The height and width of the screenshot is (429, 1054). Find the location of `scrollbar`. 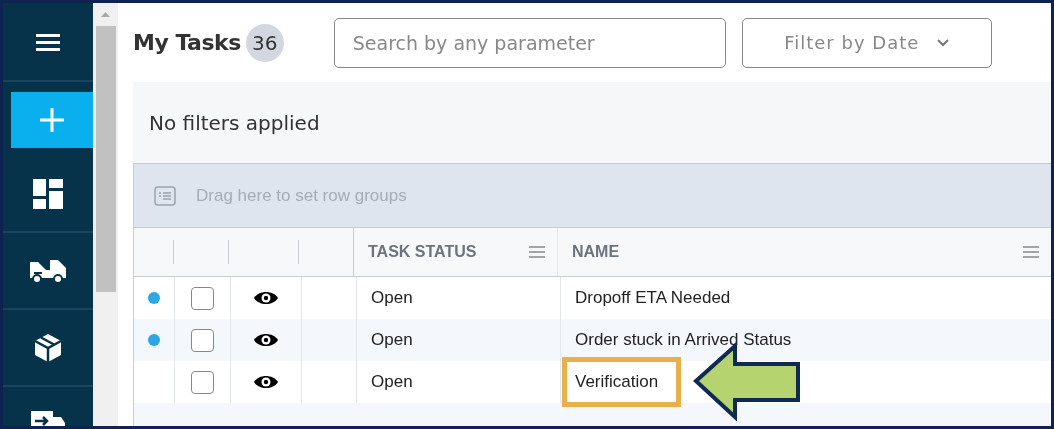

scrollbar is located at coordinates (105, 214).